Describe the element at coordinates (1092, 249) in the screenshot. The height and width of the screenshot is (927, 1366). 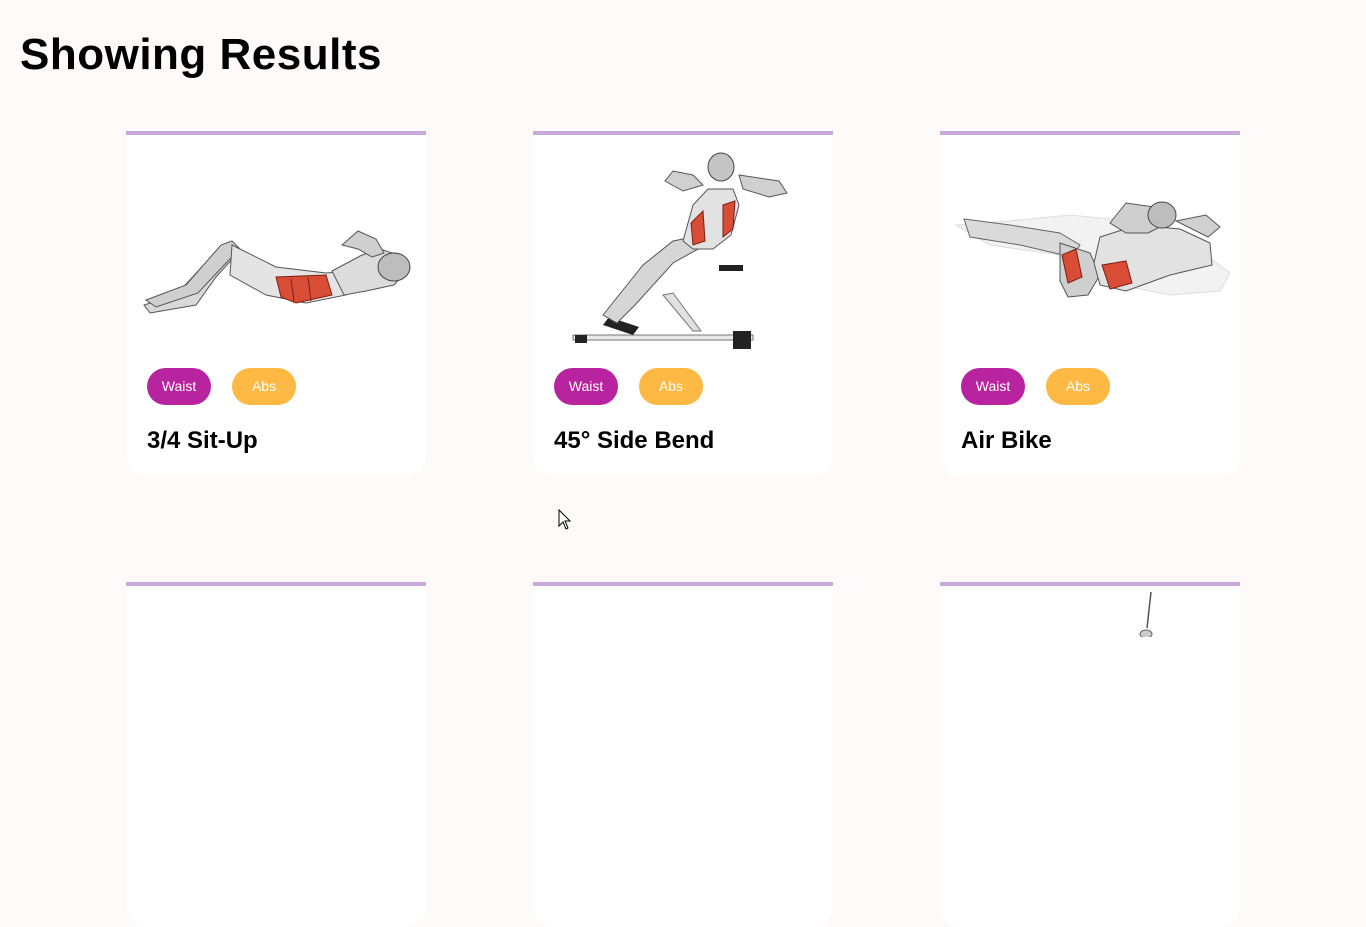
I see `air-bike-illustration` at that location.